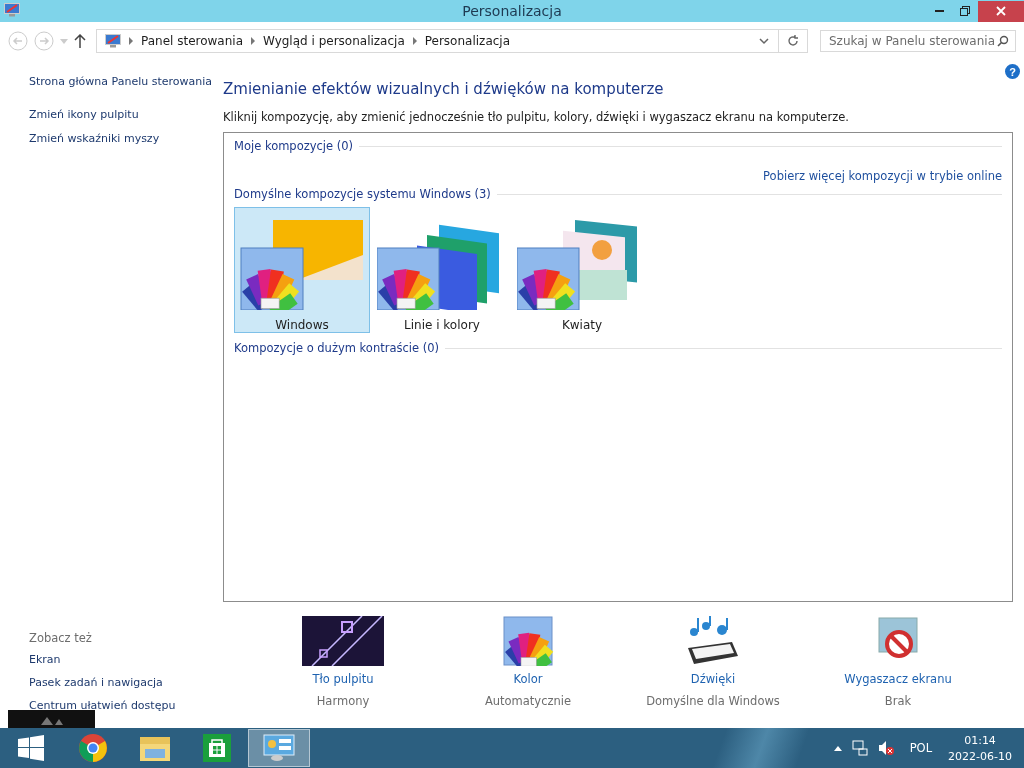  Describe the element at coordinates (121, 139) in the screenshot. I see `sidebar-link: Zmień wskaźniki myszy` at that location.